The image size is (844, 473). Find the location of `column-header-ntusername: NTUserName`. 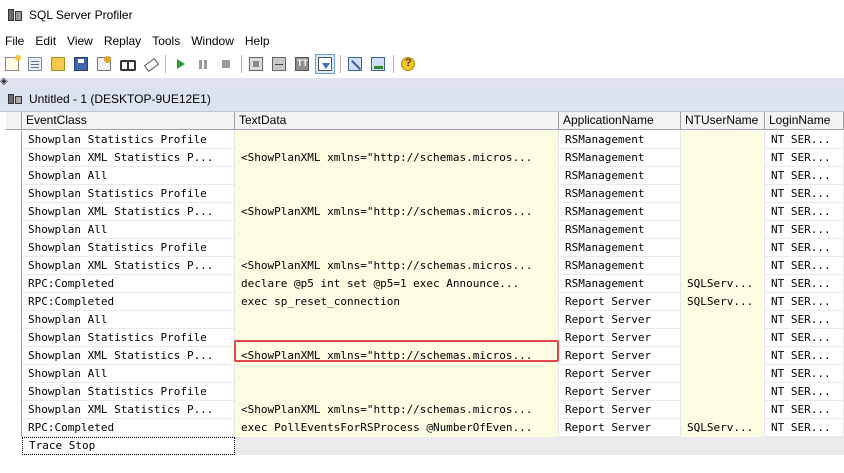

column-header-ntusername: NTUserName is located at coordinates (723, 121).